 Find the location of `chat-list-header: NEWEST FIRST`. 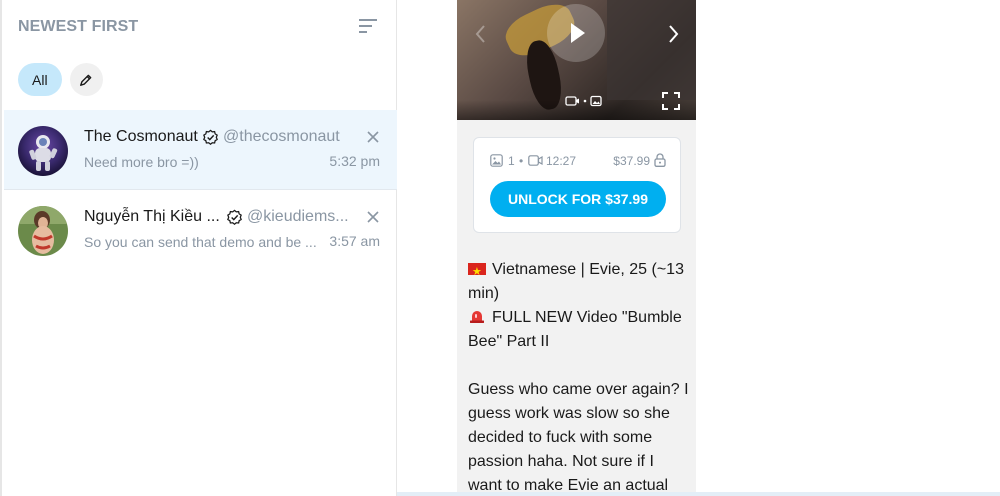

chat-list-header: NEWEST FIRST is located at coordinates (200, 28).